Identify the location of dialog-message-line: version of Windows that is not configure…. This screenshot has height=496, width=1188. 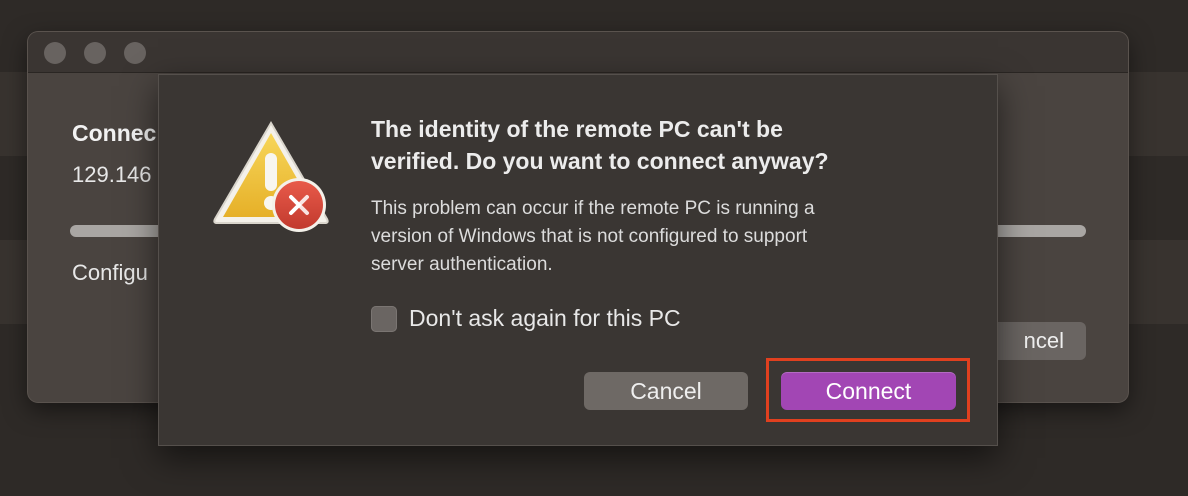
(589, 236).